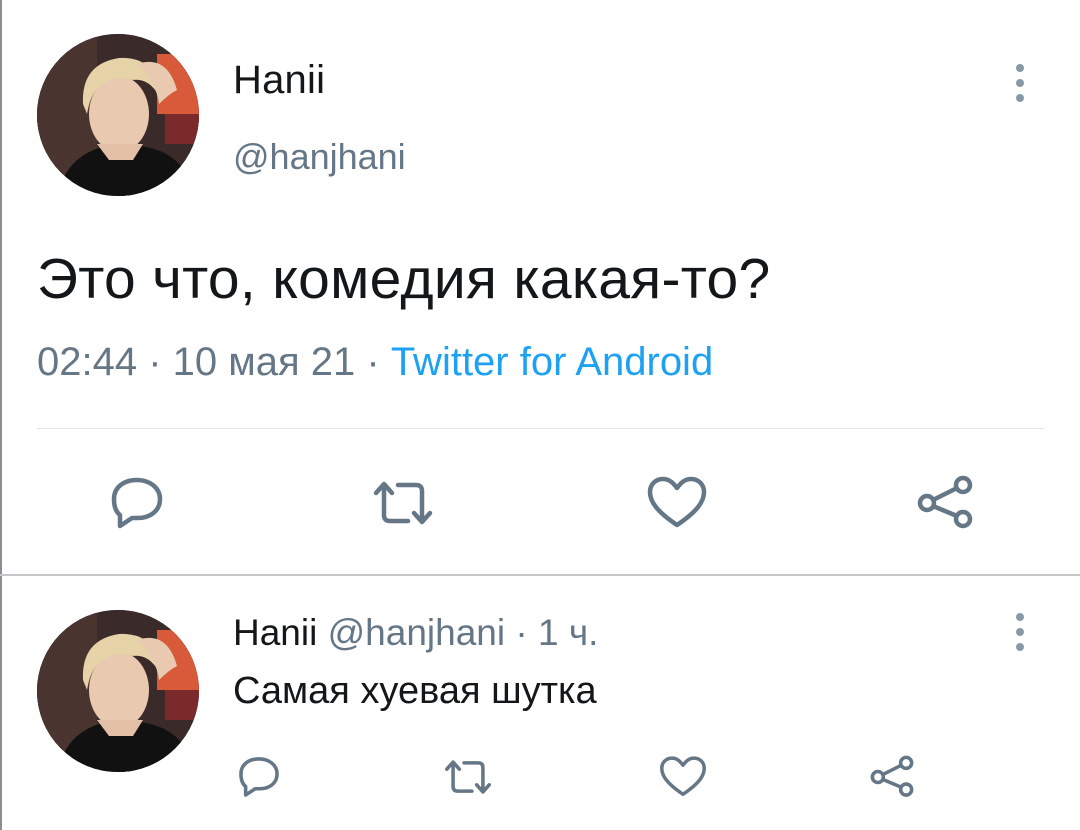  What do you see at coordinates (404, 279) in the screenshot?
I see `tweet-text: Это что, комедия какая-то?` at bounding box center [404, 279].